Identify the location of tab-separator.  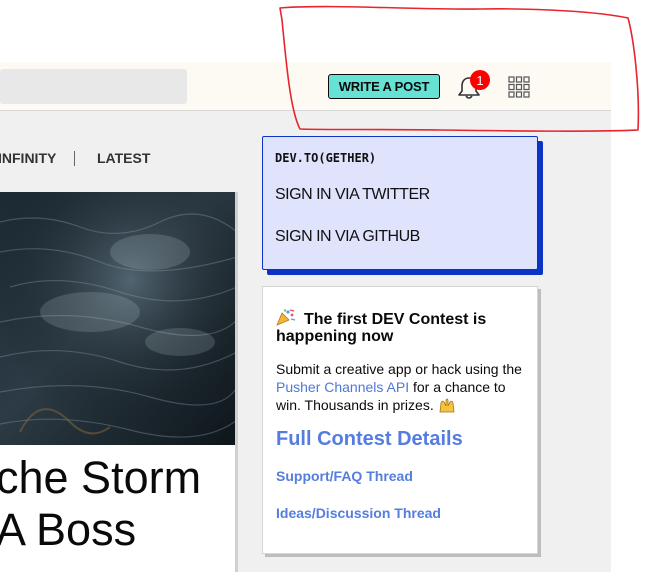
(74, 158).